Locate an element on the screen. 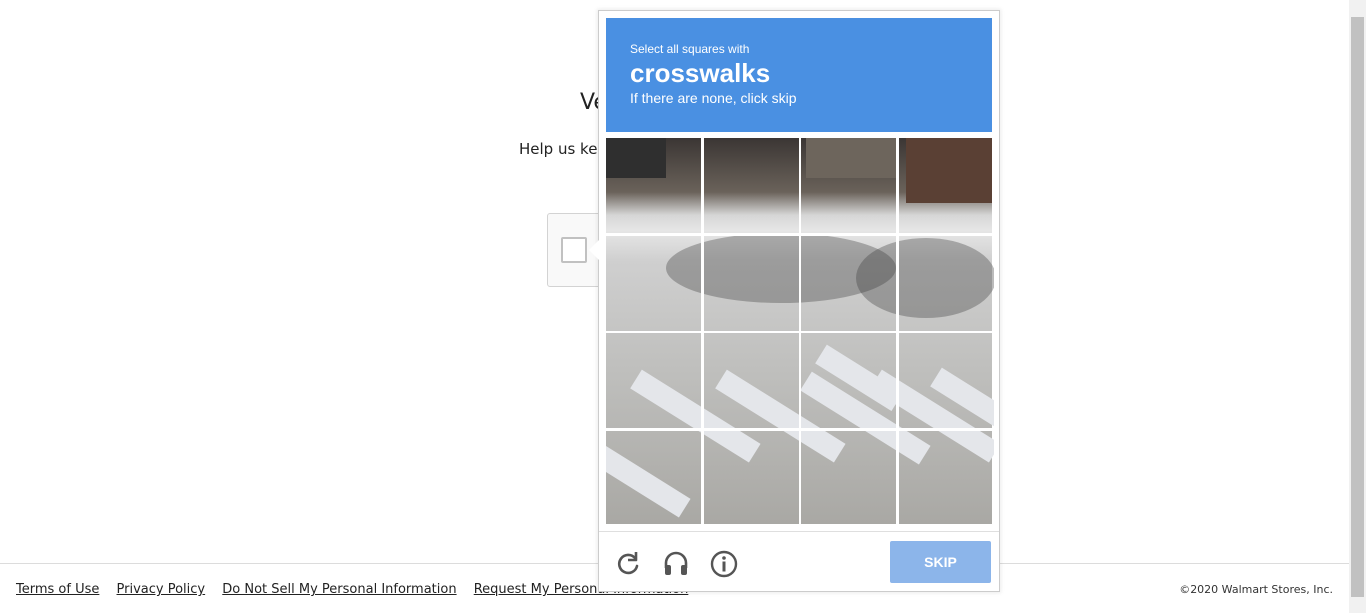  copyright: ©2020 Walmart Stores, Inc. is located at coordinates (1256, 589).